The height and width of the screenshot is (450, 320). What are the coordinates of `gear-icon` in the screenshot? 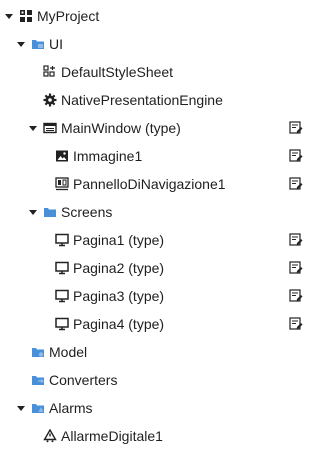 It's located at (50, 100).